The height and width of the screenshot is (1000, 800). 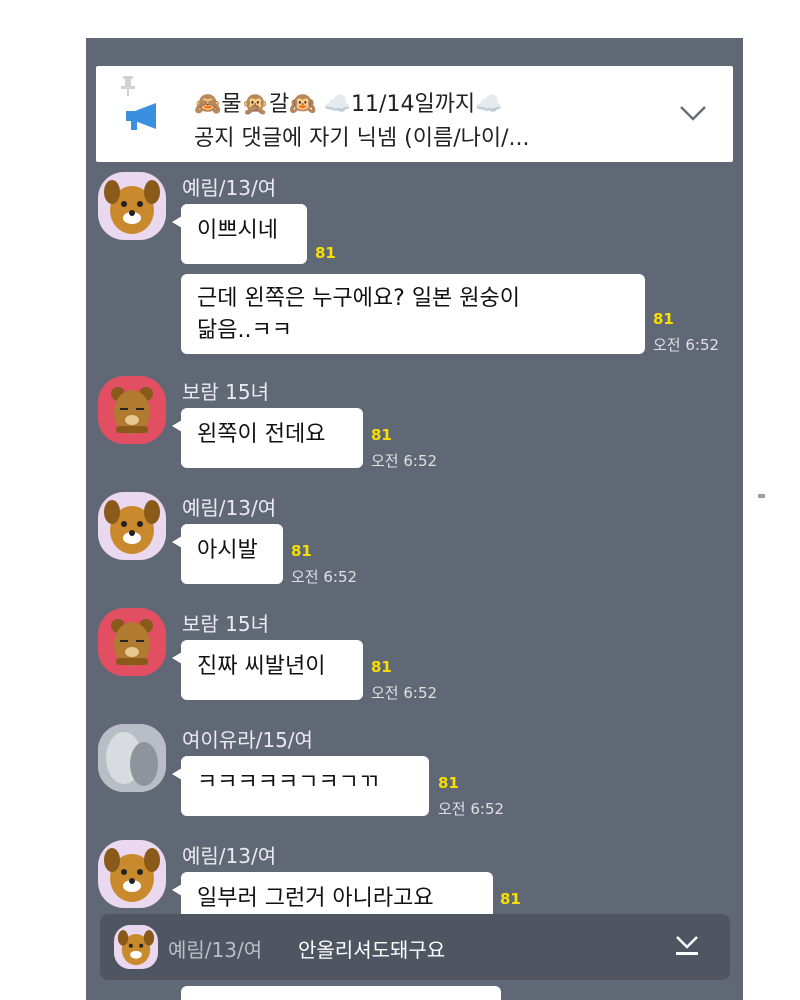 I want to click on megaphone-icon, so click(x=143, y=119).